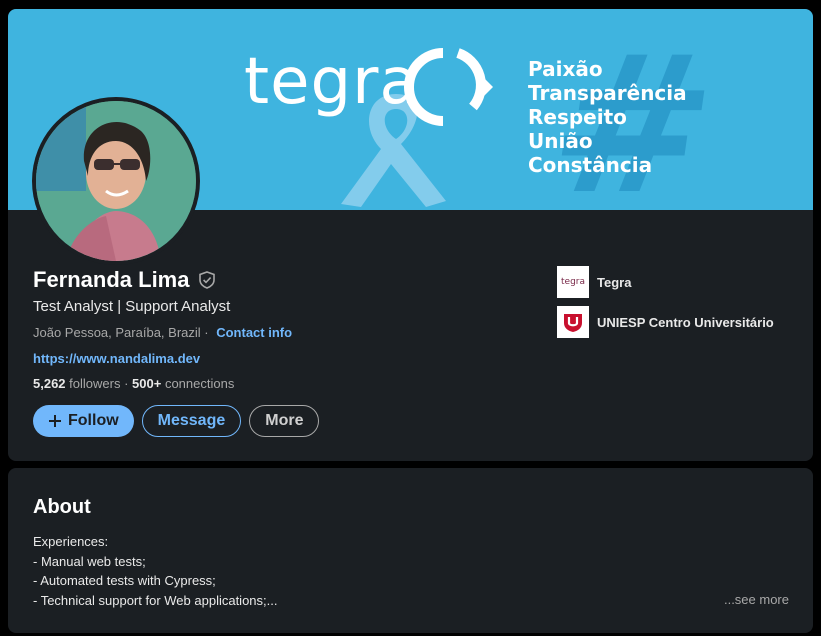 The width and height of the screenshot is (821, 636). Describe the element at coordinates (685, 322) in the screenshot. I see `org-name: UNIESP Centro Universitário` at that location.